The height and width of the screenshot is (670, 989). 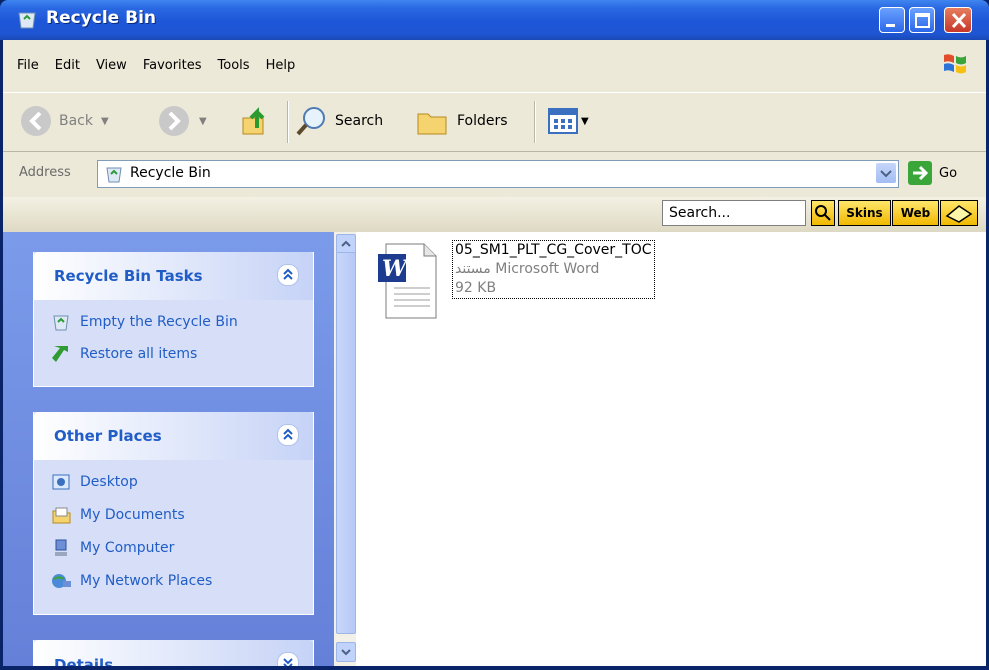 What do you see at coordinates (288, 659) in the screenshot?
I see `expand-icon` at bounding box center [288, 659].